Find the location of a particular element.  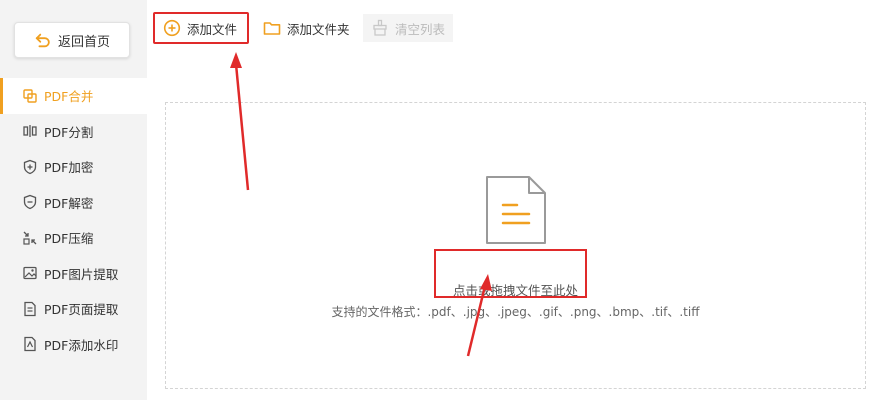

back-home-button: 返回首页 is located at coordinates (72, 40).